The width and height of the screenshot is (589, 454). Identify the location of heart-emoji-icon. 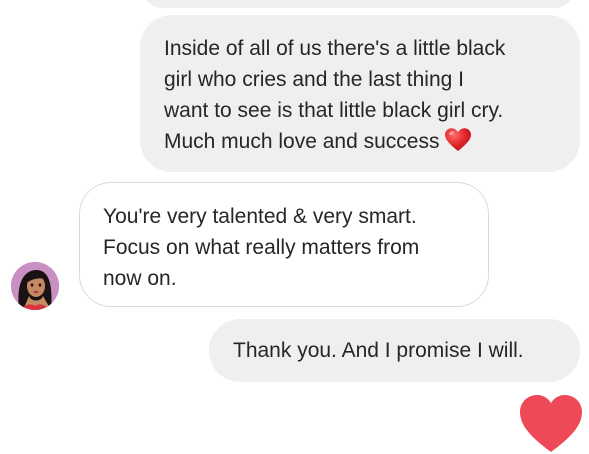
(458, 139).